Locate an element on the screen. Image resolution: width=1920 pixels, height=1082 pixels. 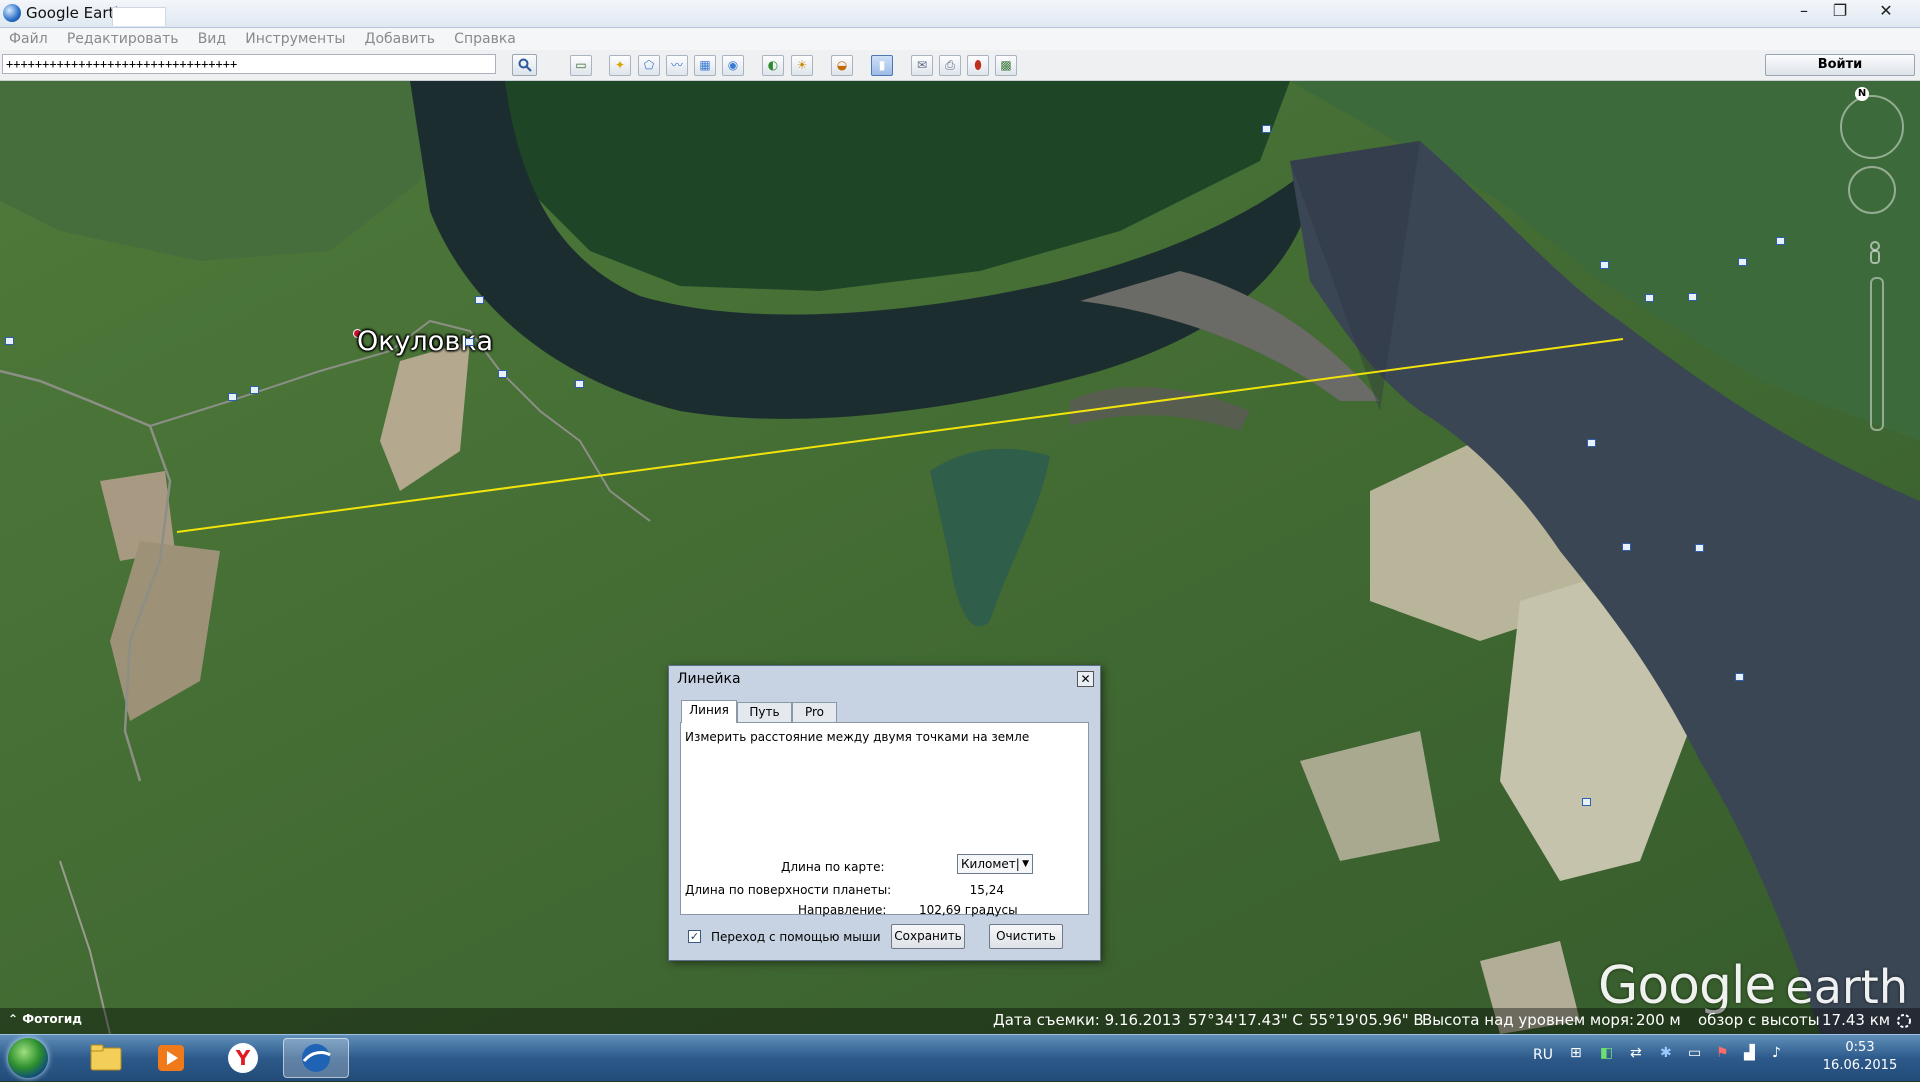
menu-edit: Редактировать is located at coordinates (123, 39).